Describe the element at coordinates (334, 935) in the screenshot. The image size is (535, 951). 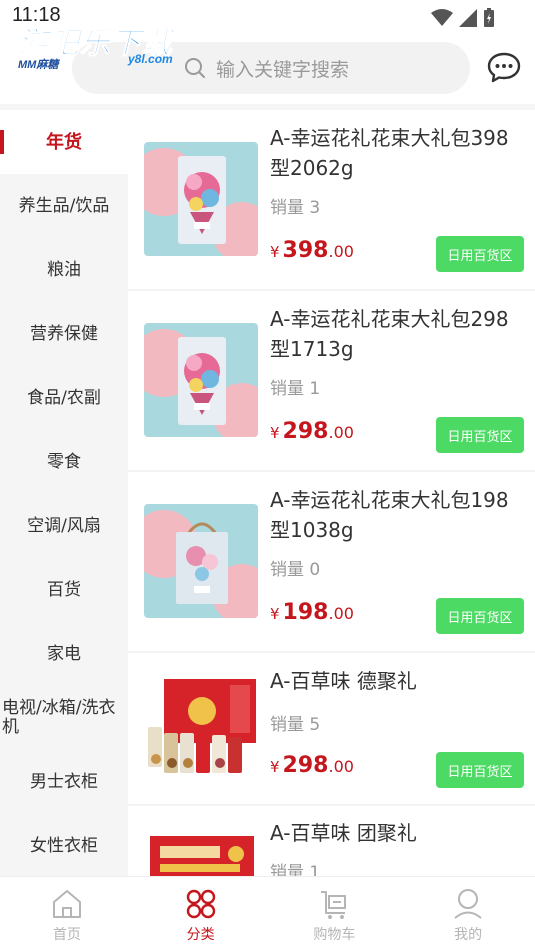
I see `tab-label: 购物车` at that location.